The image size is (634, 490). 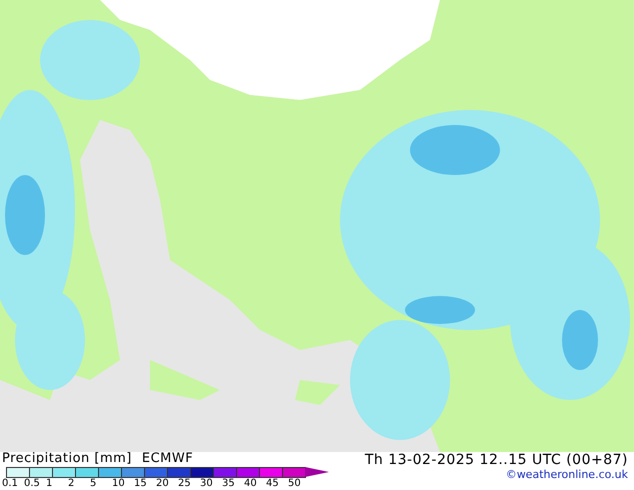 I want to click on legend-label: 0.5, so click(x=32, y=483).